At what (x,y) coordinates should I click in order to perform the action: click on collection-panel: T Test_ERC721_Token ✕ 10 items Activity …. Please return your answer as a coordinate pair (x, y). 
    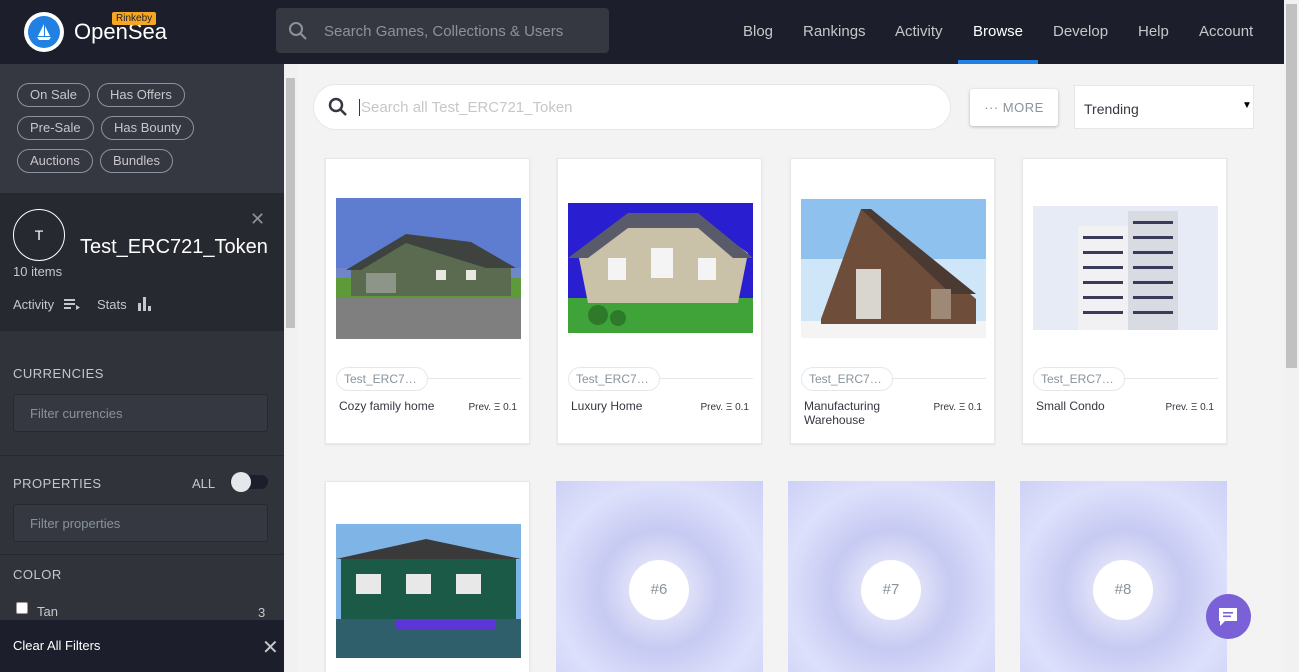
    Looking at the image, I should click on (142, 262).